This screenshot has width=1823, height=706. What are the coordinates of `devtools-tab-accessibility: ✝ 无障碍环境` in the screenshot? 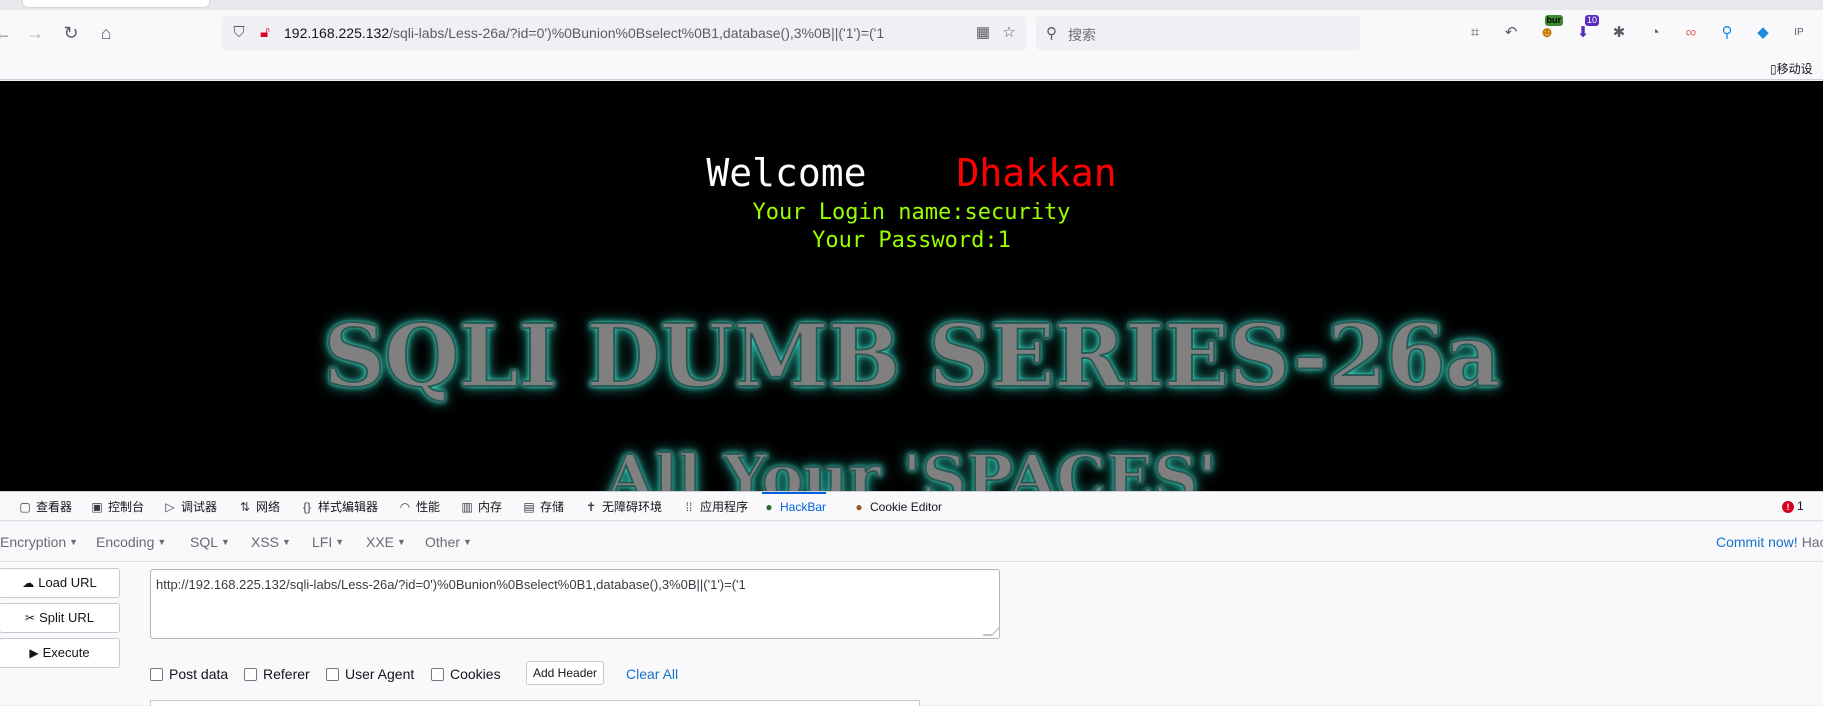 It's located at (623, 507).